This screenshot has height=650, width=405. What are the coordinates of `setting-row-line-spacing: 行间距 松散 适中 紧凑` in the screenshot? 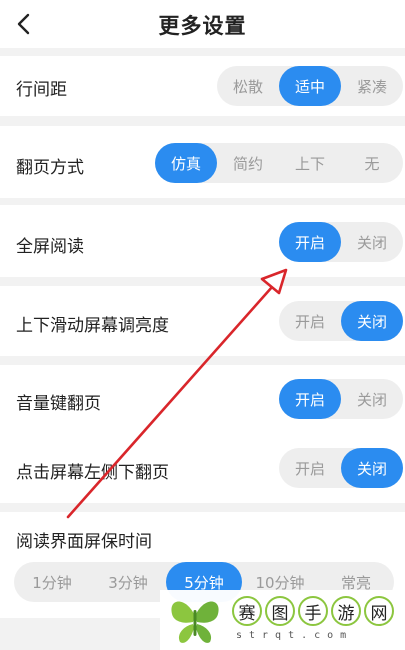 It's located at (202, 86).